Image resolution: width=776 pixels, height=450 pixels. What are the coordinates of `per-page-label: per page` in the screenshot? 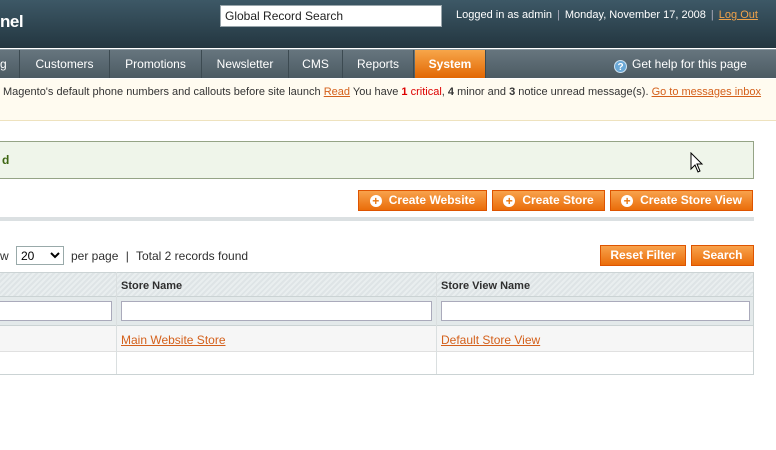 It's located at (95, 256).